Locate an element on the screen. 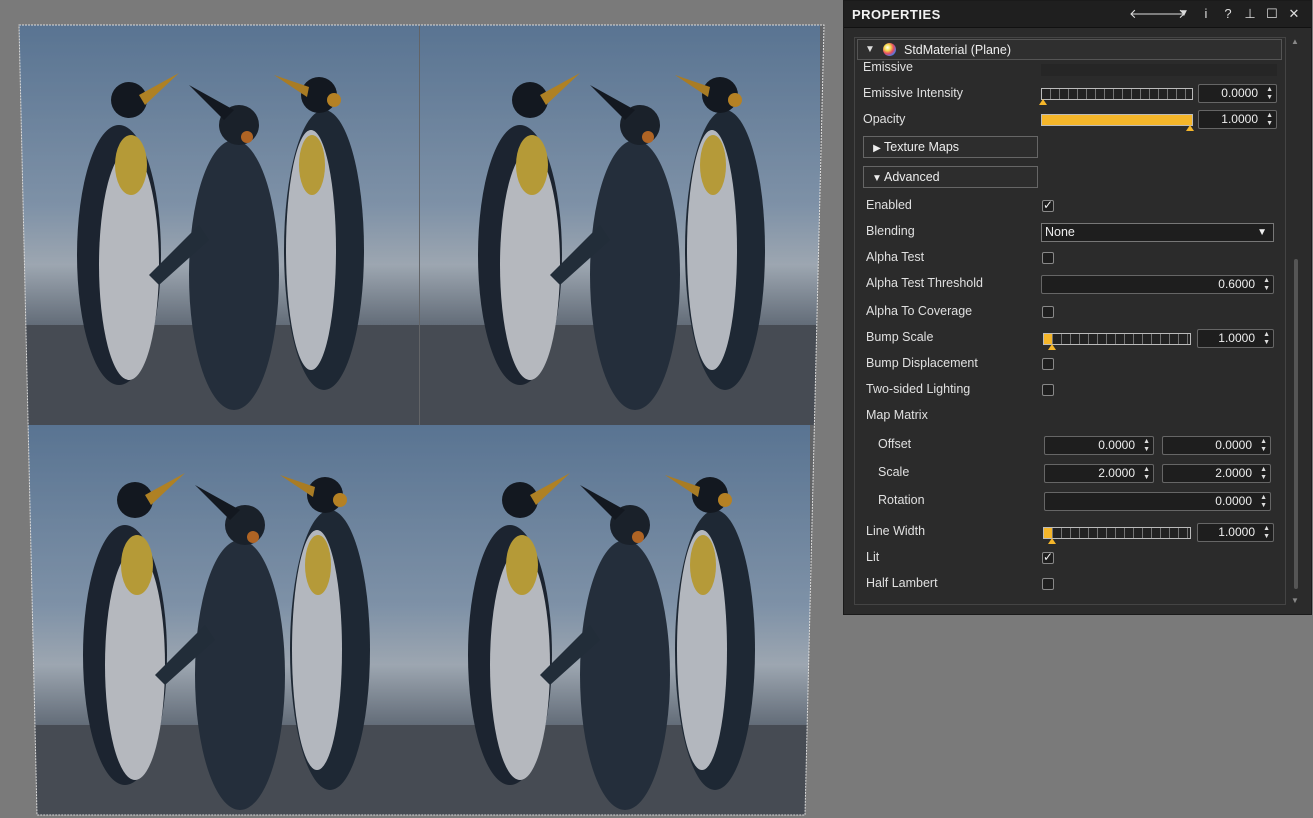 The width and height of the screenshot is (1313, 818). lit-label: Lit is located at coordinates (873, 557).